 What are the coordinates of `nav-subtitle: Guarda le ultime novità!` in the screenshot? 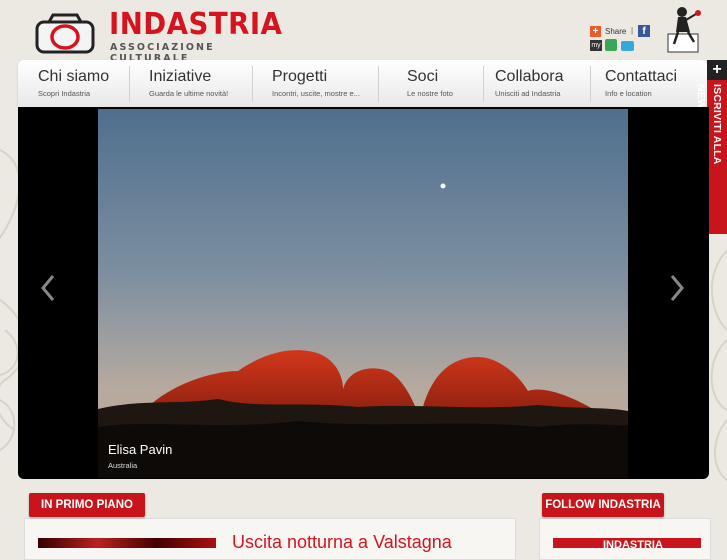 It's located at (189, 93).